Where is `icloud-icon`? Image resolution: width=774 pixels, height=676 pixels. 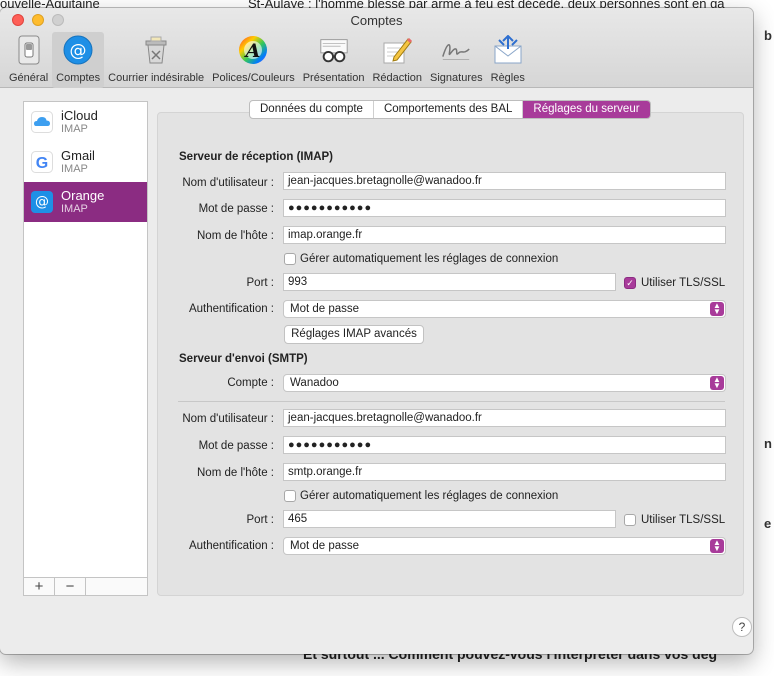
icloud-icon is located at coordinates (42, 122).